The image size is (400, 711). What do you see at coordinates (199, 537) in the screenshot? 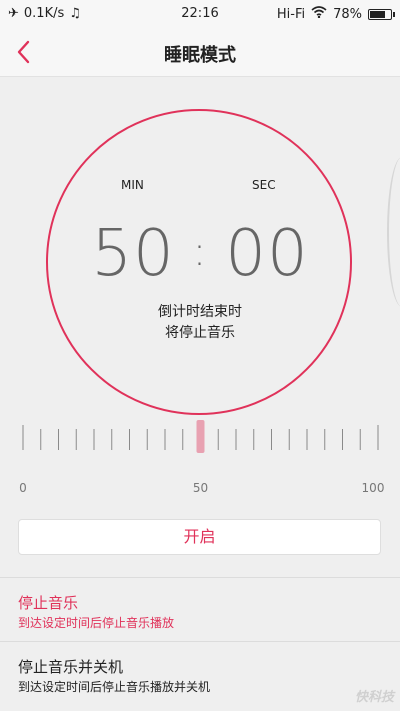
I see `start-button: 开启` at bounding box center [199, 537].